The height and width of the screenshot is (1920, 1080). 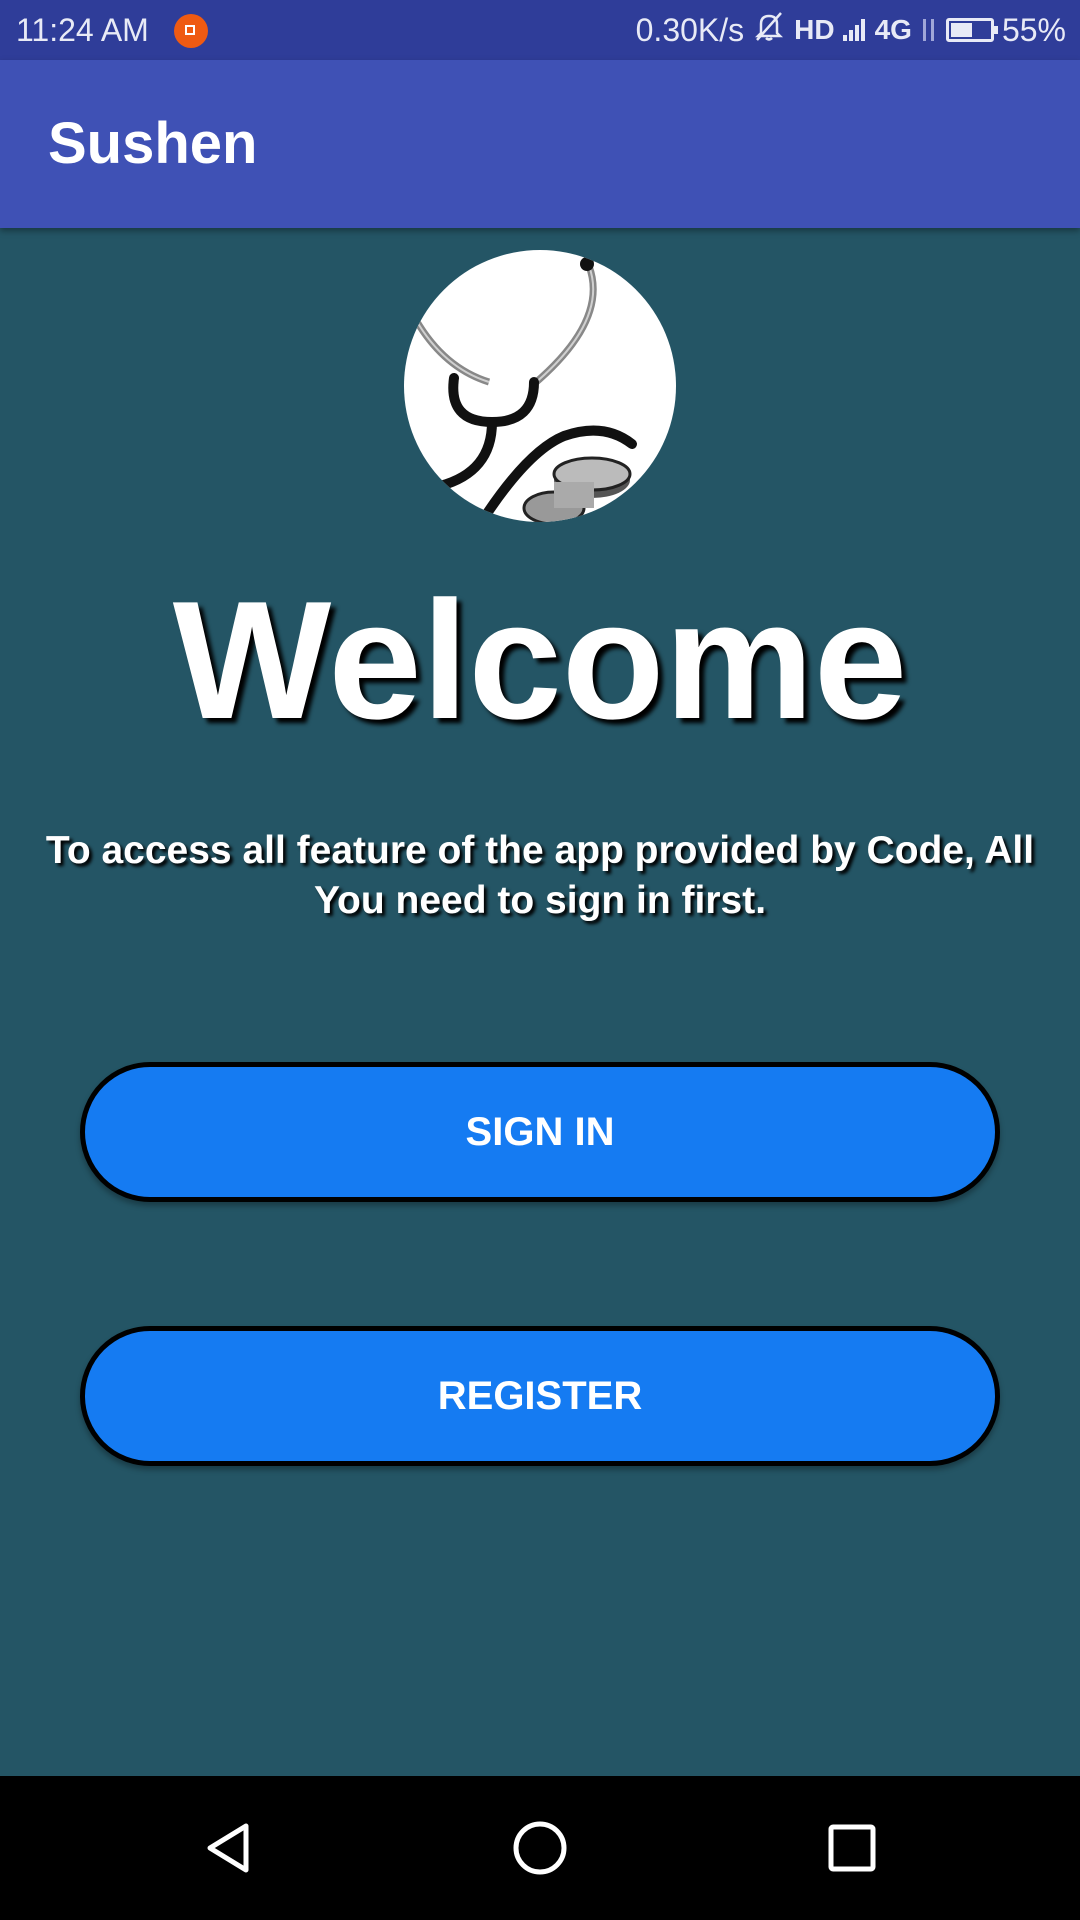 I want to click on battery-level, so click(x=961, y=30).